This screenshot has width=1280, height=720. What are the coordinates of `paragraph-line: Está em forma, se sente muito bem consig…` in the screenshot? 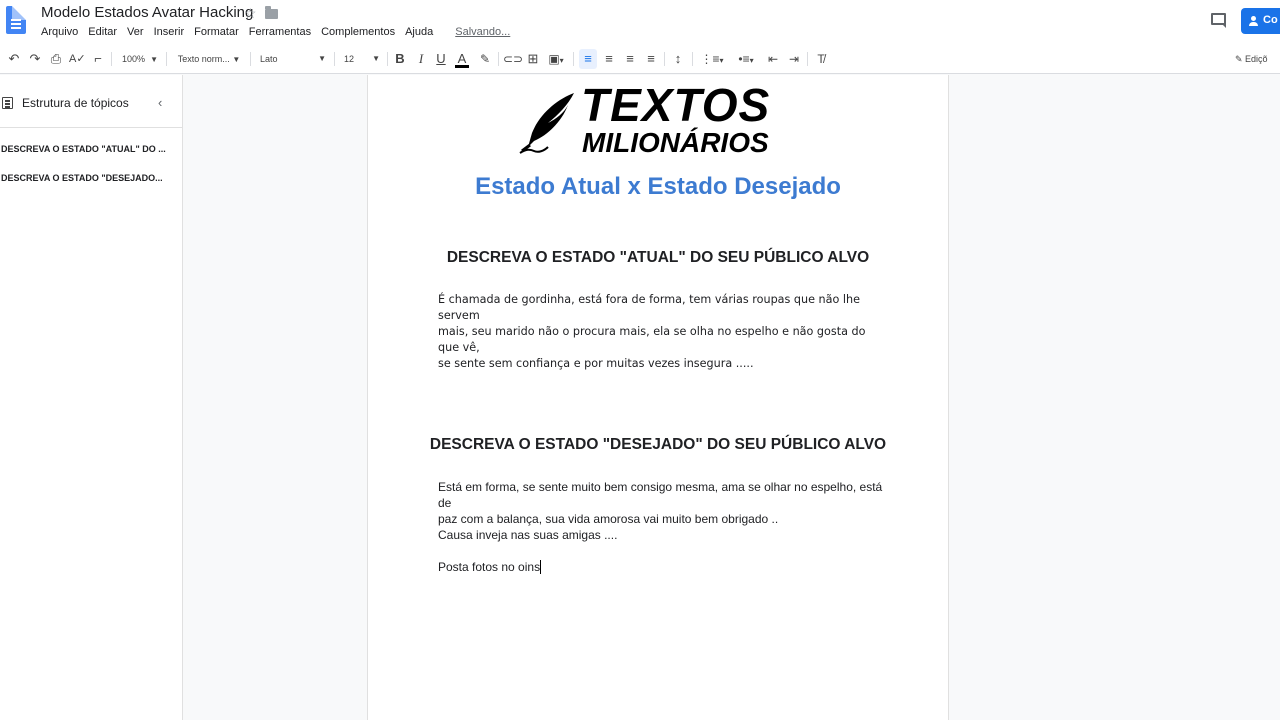 It's located at (660, 495).